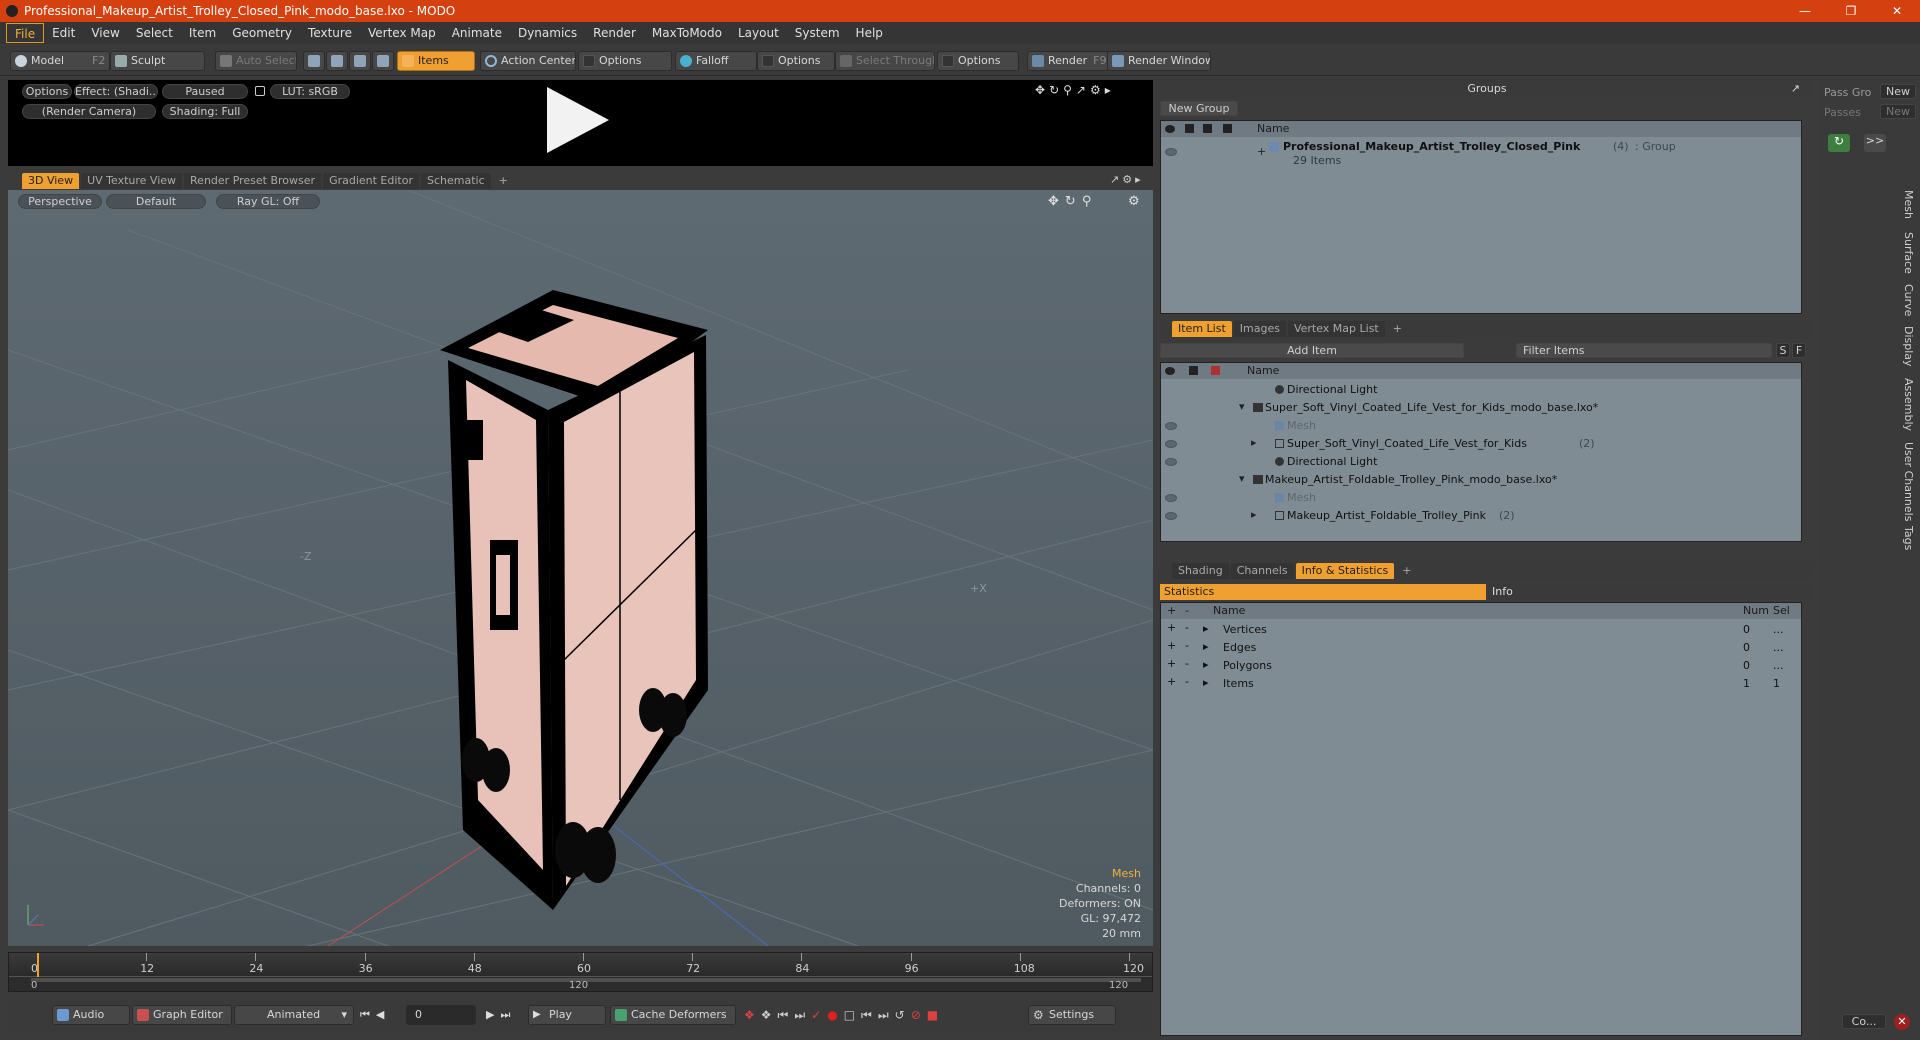 Image resolution: width=1920 pixels, height=1040 pixels. I want to click on side-tab-mesh: Mesh, so click(1908, 204).